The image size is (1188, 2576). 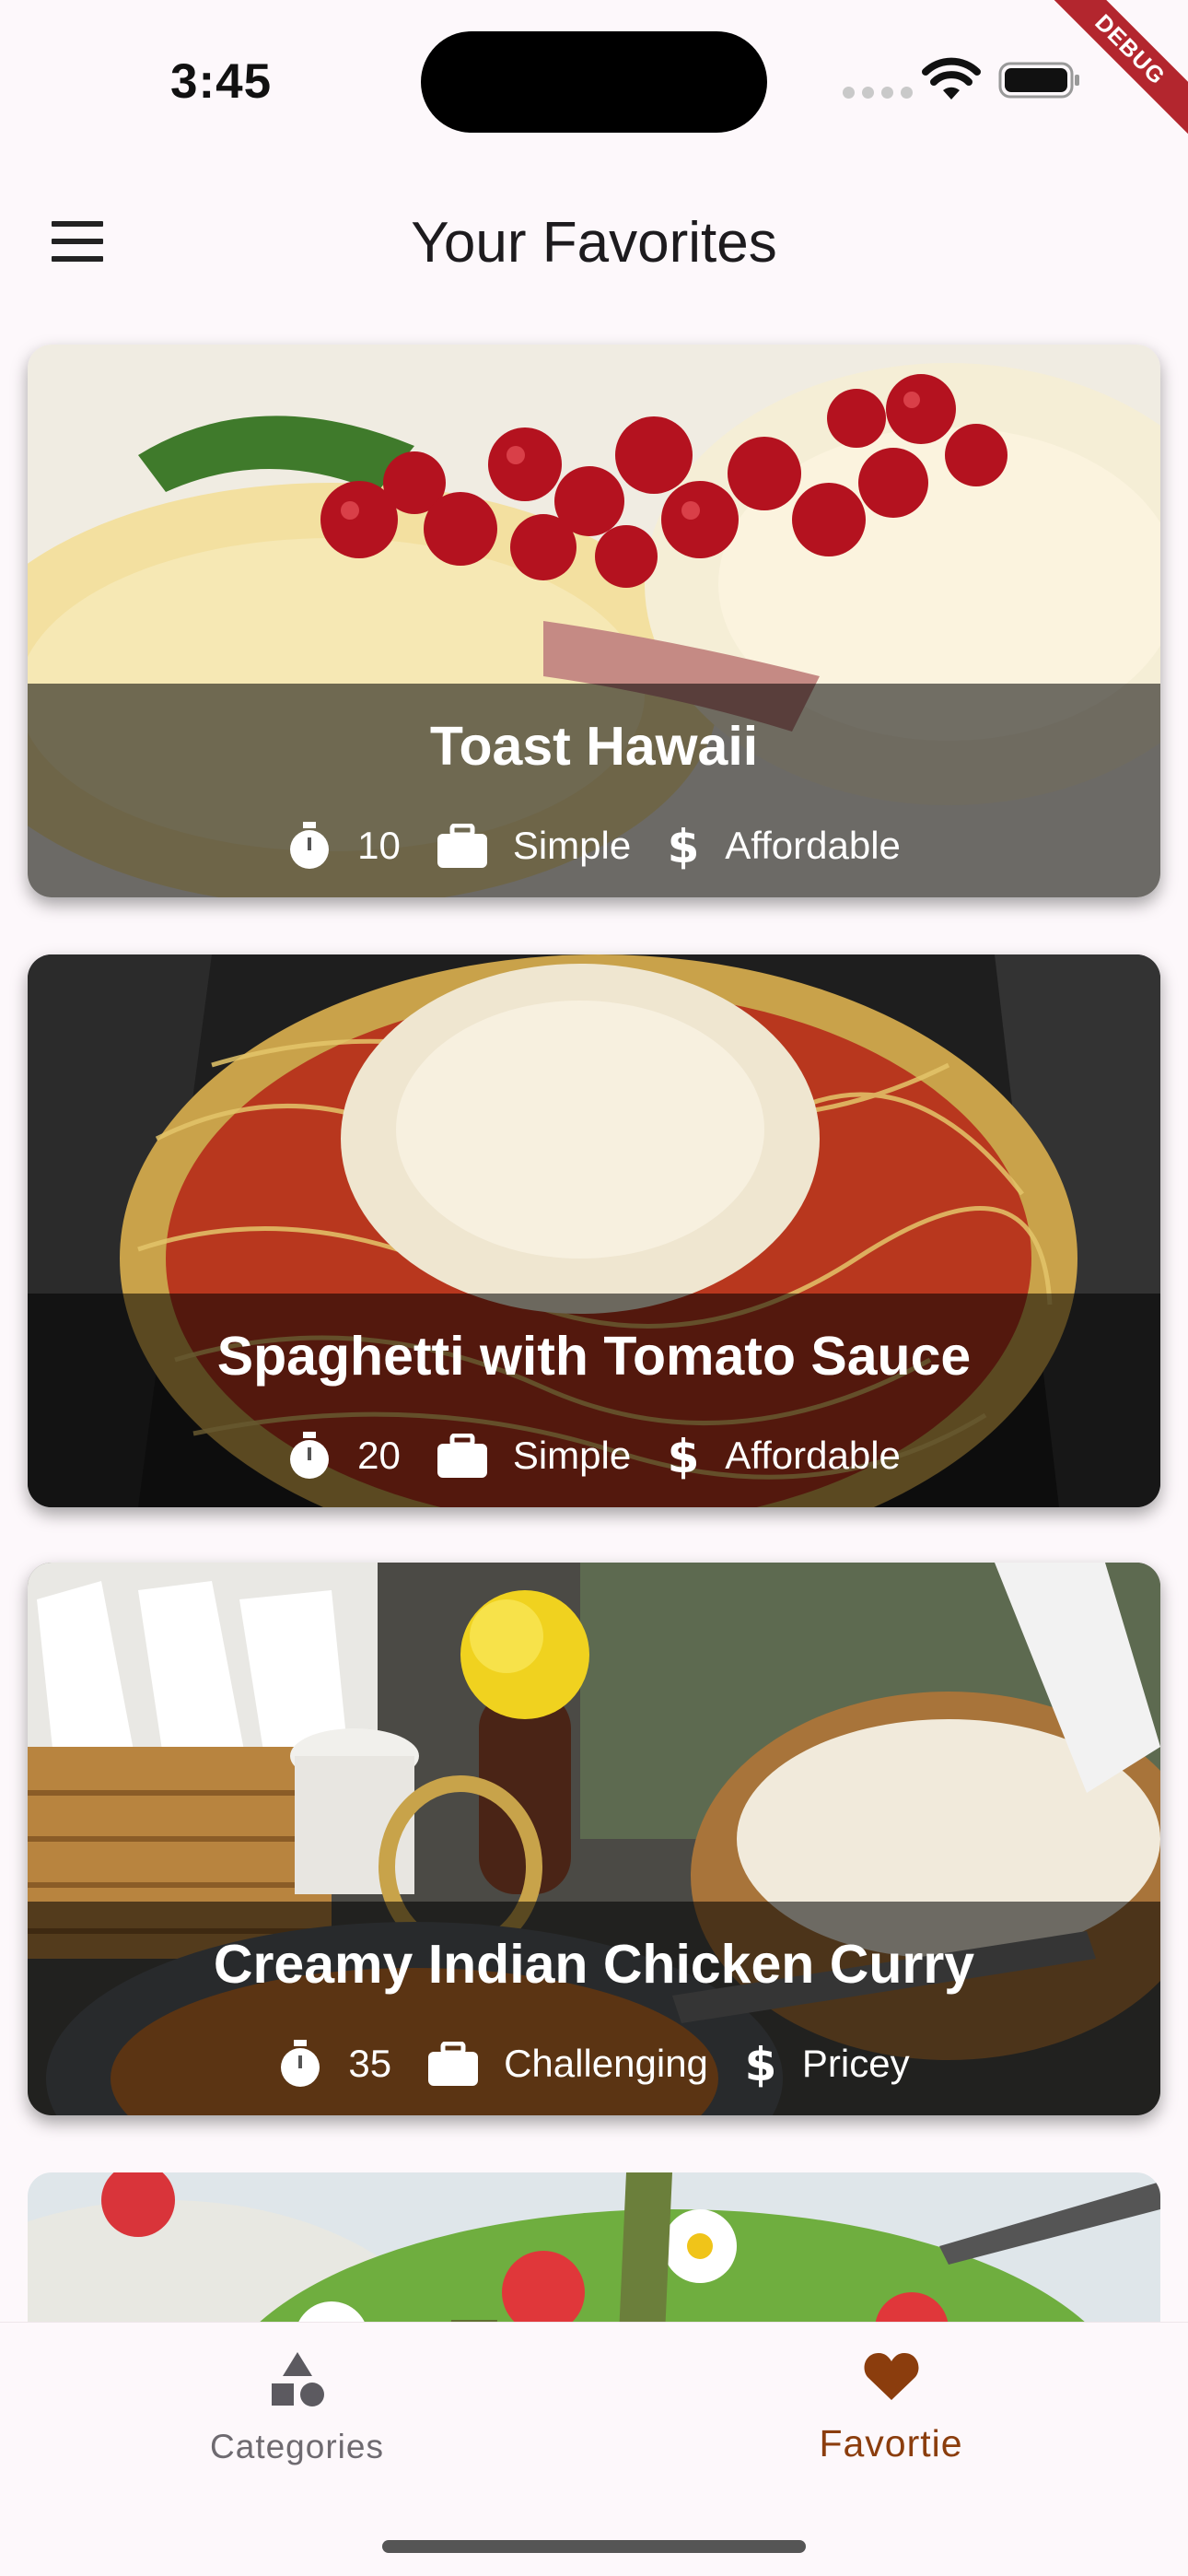 What do you see at coordinates (1038, 80) in the screenshot?
I see `battery-icon` at bounding box center [1038, 80].